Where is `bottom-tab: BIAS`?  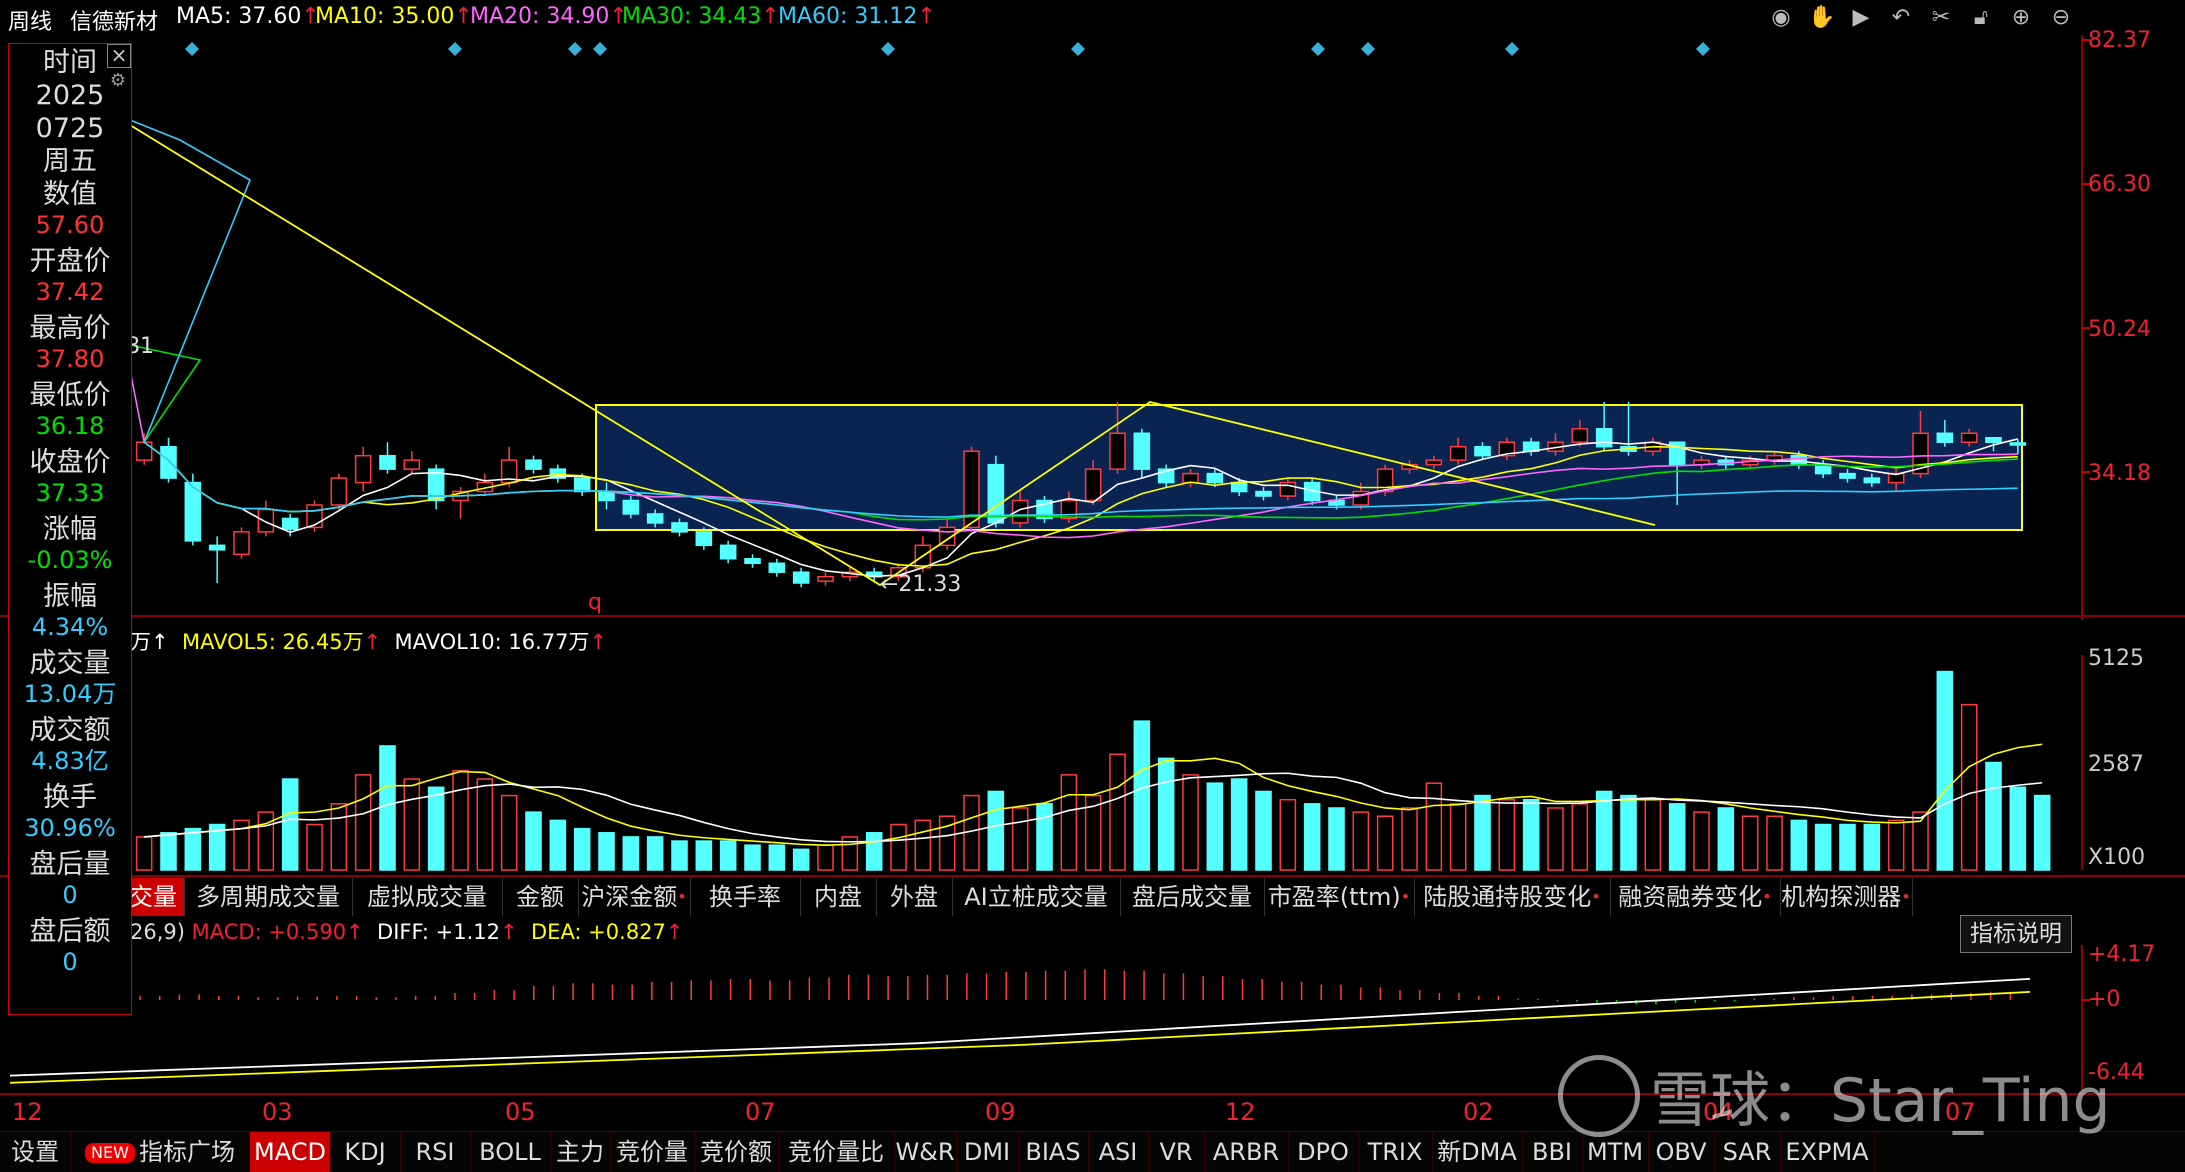 bottom-tab: BIAS is located at coordinates (1053, 1152).